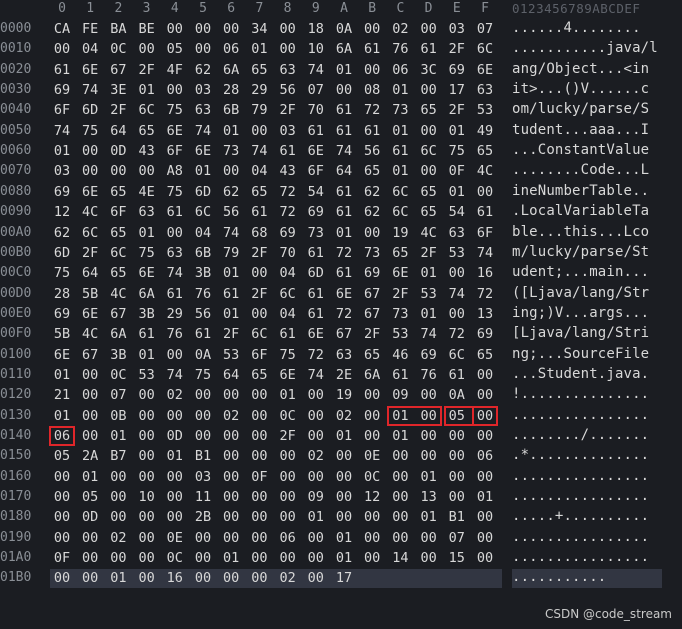 This screenshot has width=682, height=629. Describe the element at coordinates (587, 294) in the screenshot. I see `ascii-text: ([Ljava/lang/Str` at that location.